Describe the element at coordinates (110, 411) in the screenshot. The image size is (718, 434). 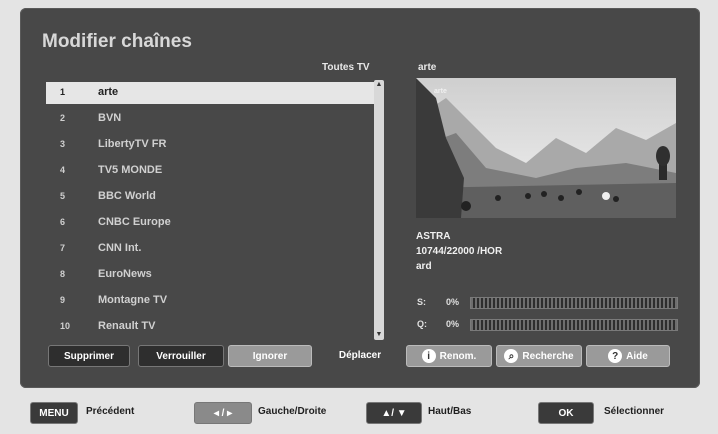
I see `menu-key-description: Précédent` at that location.